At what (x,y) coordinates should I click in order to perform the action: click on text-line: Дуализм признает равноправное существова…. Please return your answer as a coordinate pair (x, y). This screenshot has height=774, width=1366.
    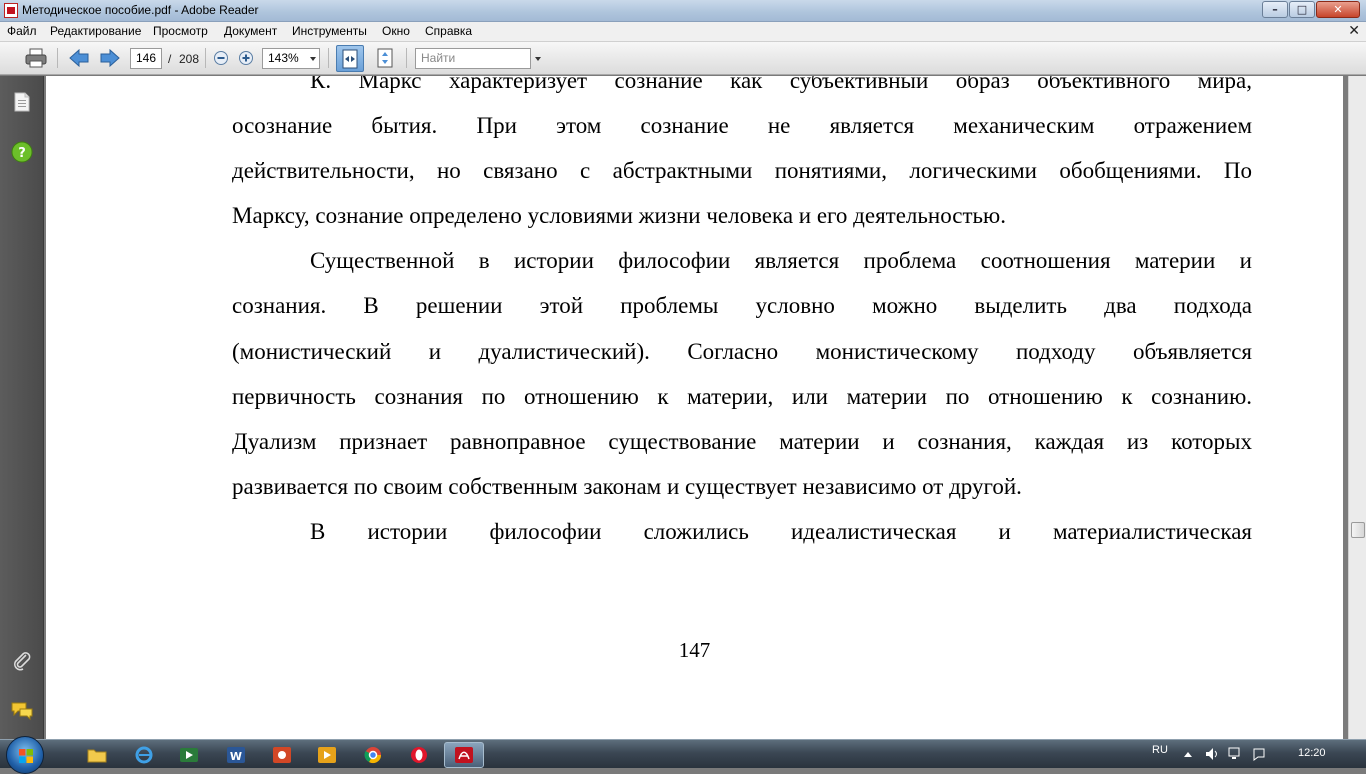
    Looking at the image, I should click on (742, 441).